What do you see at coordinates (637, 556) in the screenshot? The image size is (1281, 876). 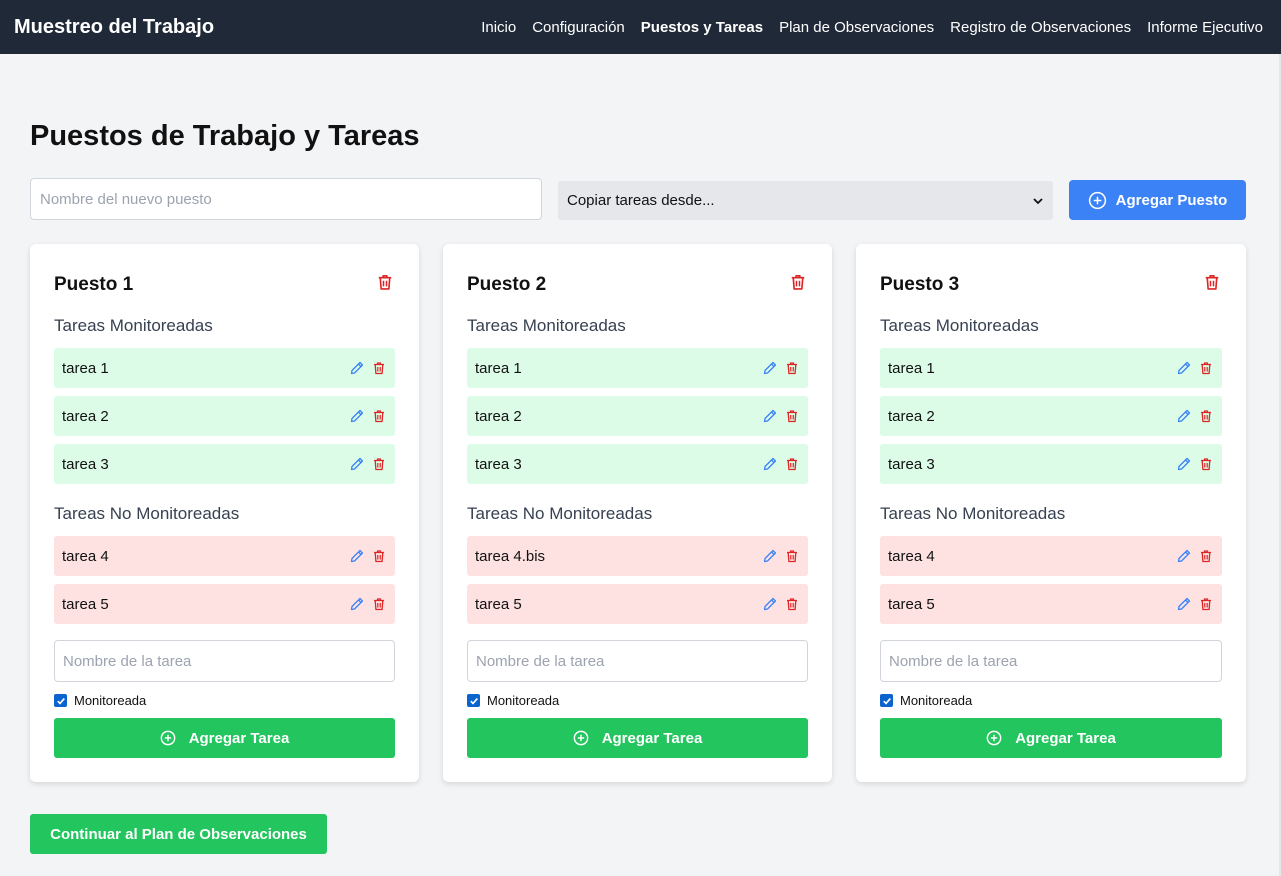 I see `not-monitored-task-row: tarea 4.bis` at bounding box center [637, 556].